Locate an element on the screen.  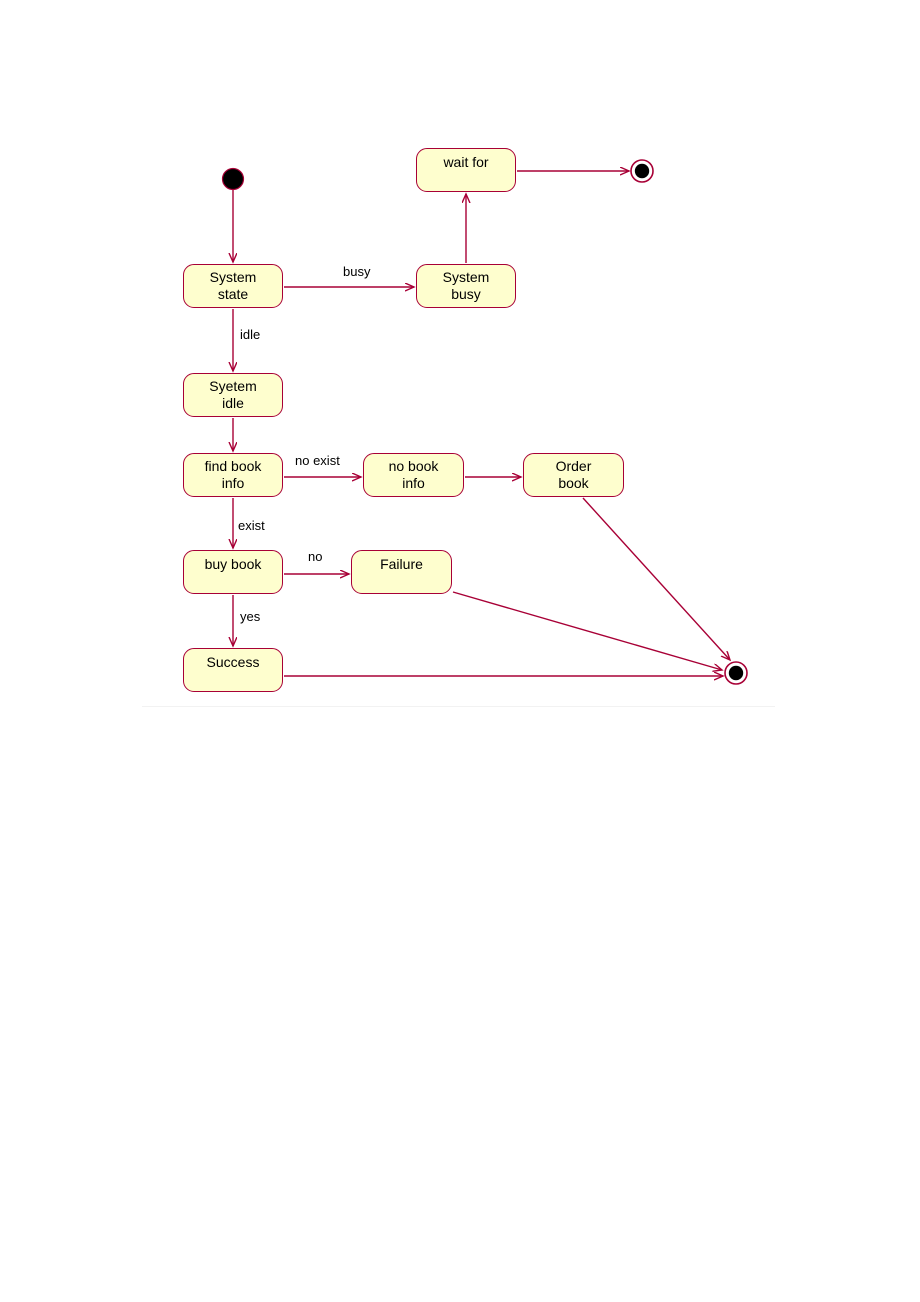
state-failure-label: Failure is located at coordinates (401, 564).